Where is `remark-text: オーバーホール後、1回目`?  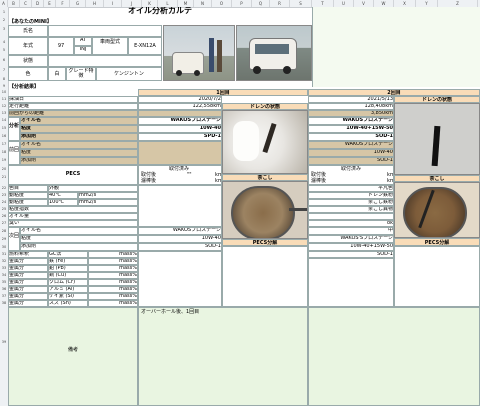 remark-text: オーバーホール後、1回目 is located at coordinates (223, 356).